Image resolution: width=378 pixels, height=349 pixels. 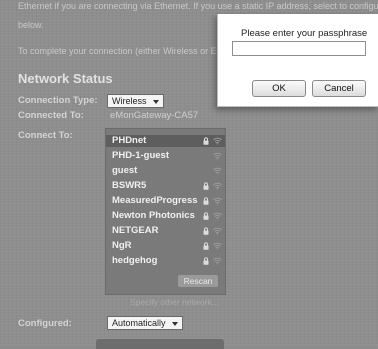 I want to click on network-name: MeasuredProgress, so click(x=155, y=200).